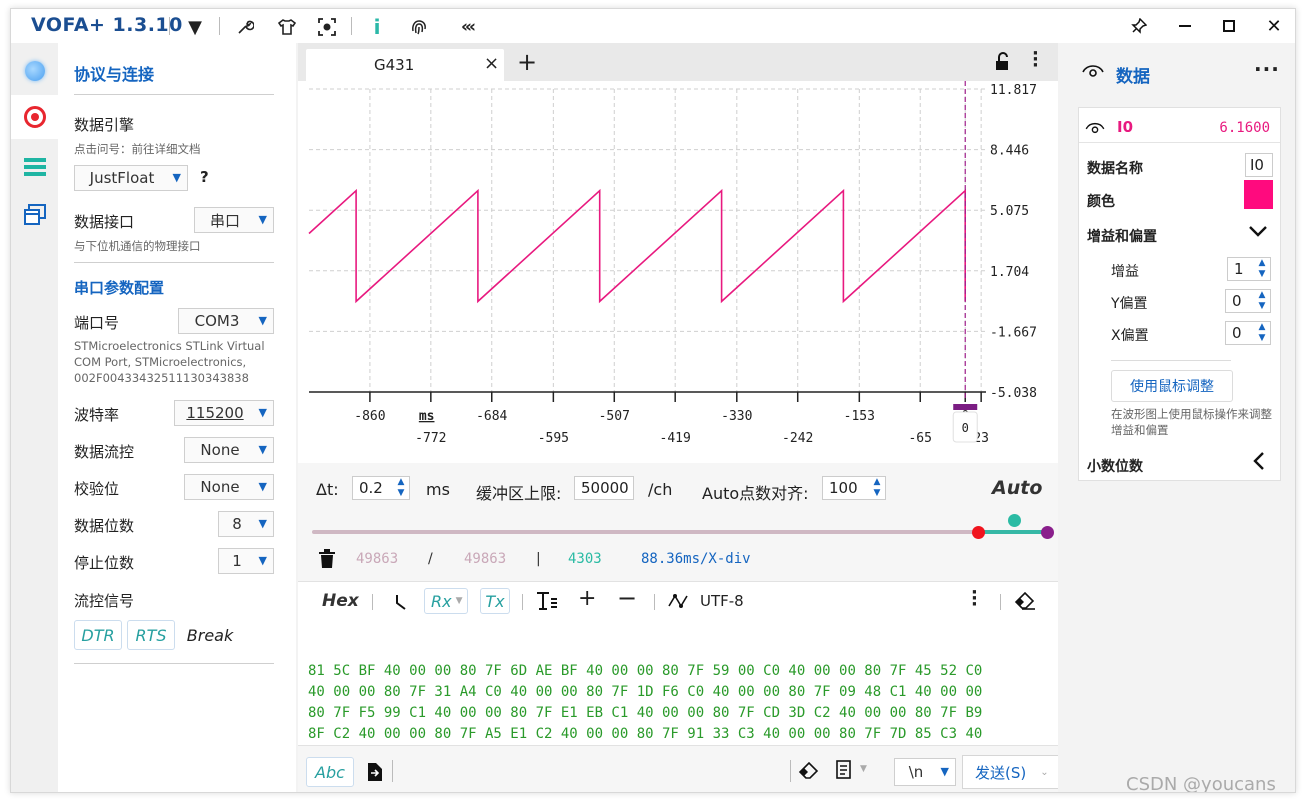  I want to click on capture-icon, so click(327, 27).